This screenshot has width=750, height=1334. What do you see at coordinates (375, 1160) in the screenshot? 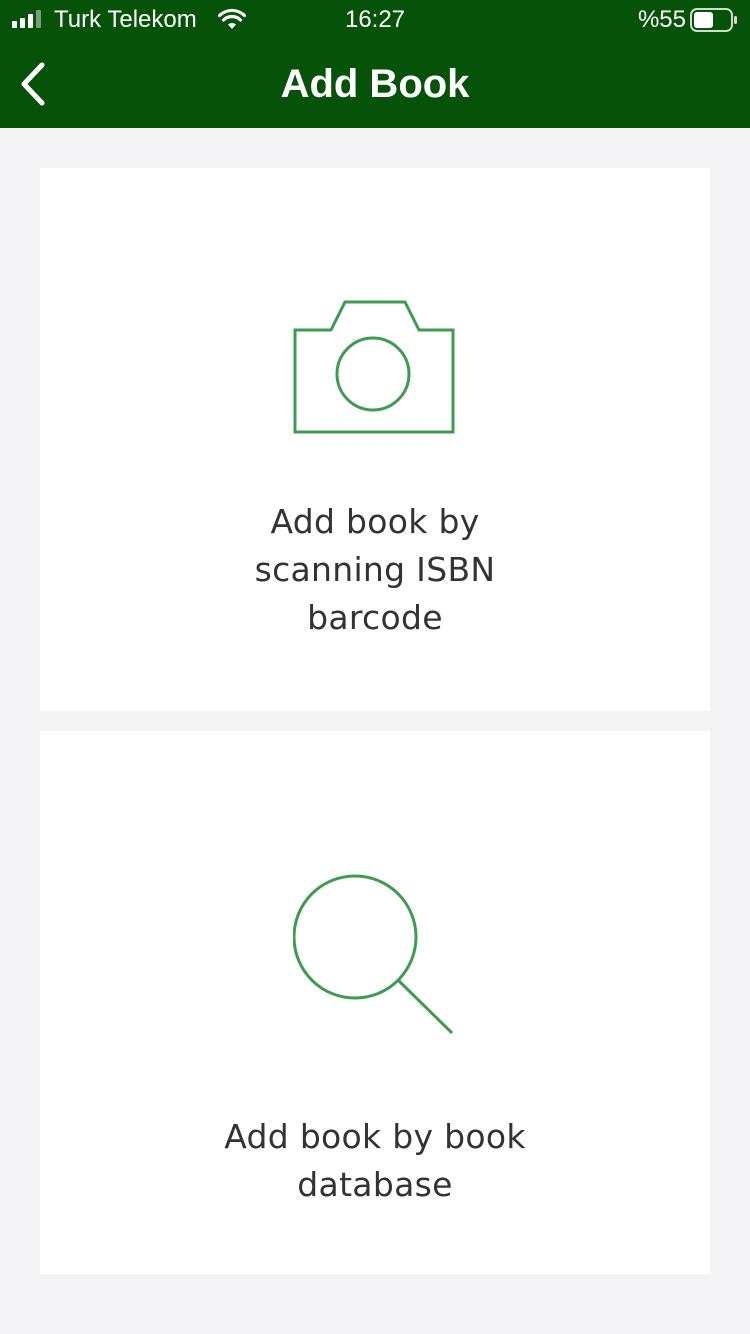
I see `book-database-label: Add book by book database` at bounding box center [375, 1160].